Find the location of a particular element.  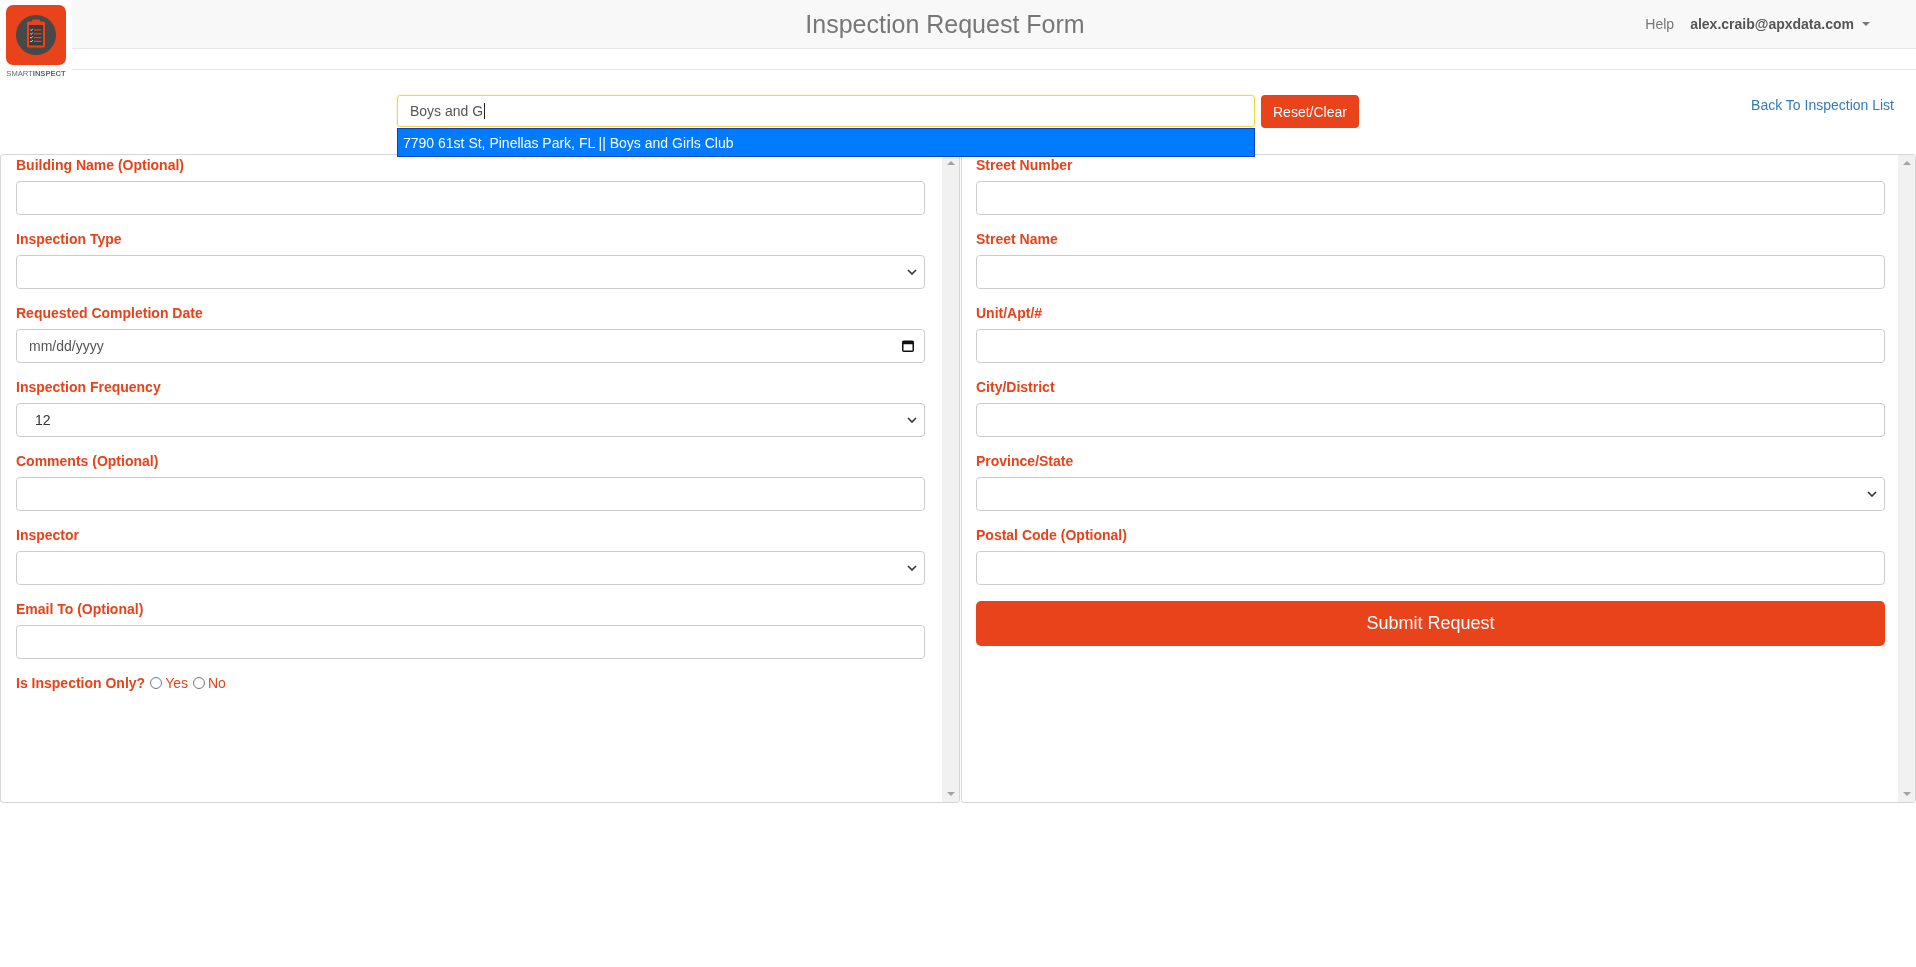

field-label: Province/State is located at coordinates (1025, 461).